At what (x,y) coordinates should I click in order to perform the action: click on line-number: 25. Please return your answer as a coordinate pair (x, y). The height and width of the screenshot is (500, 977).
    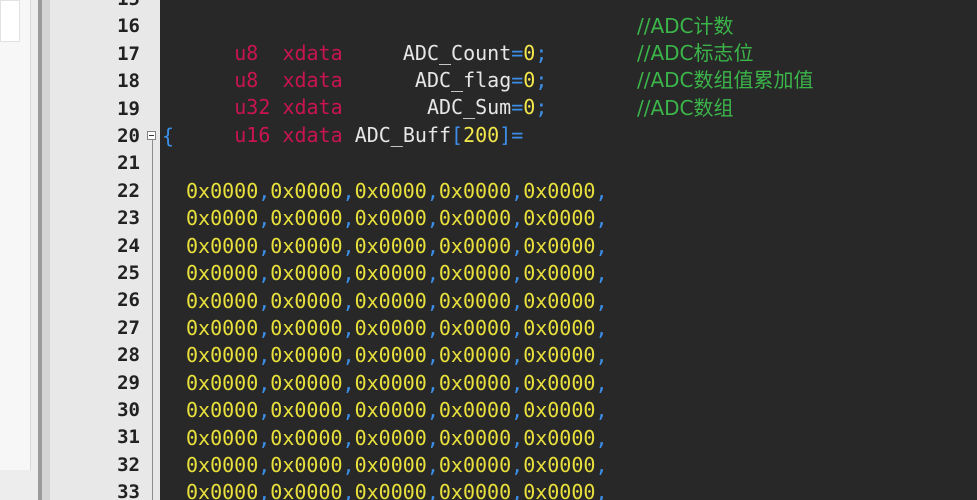
    Looking at the image, I should click on (128, 273).